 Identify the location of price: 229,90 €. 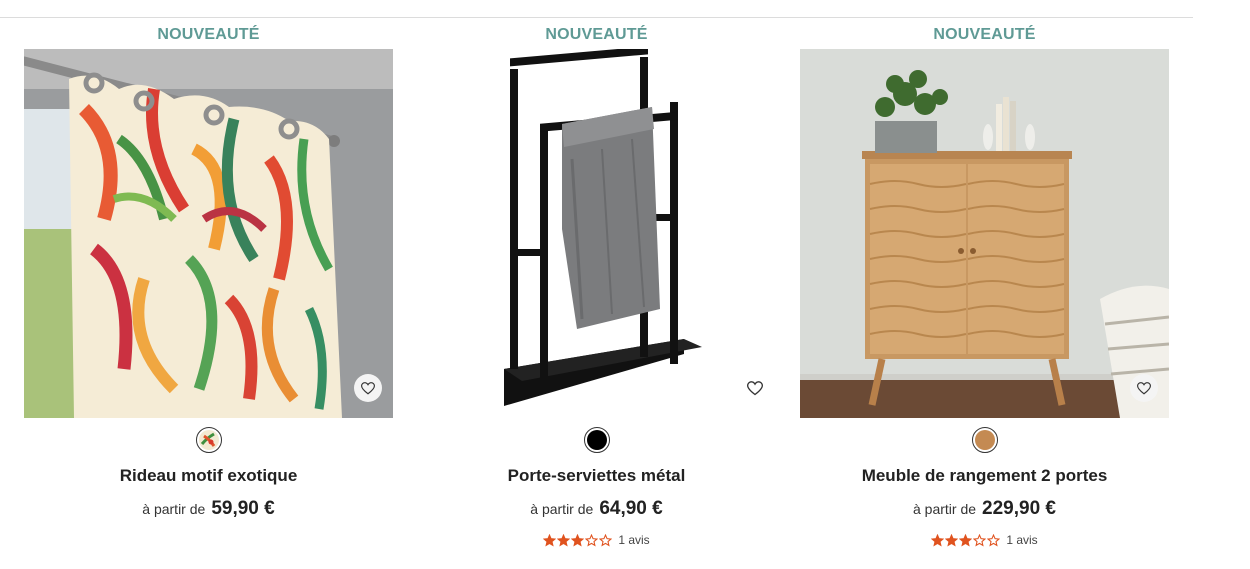
(1019, 508).